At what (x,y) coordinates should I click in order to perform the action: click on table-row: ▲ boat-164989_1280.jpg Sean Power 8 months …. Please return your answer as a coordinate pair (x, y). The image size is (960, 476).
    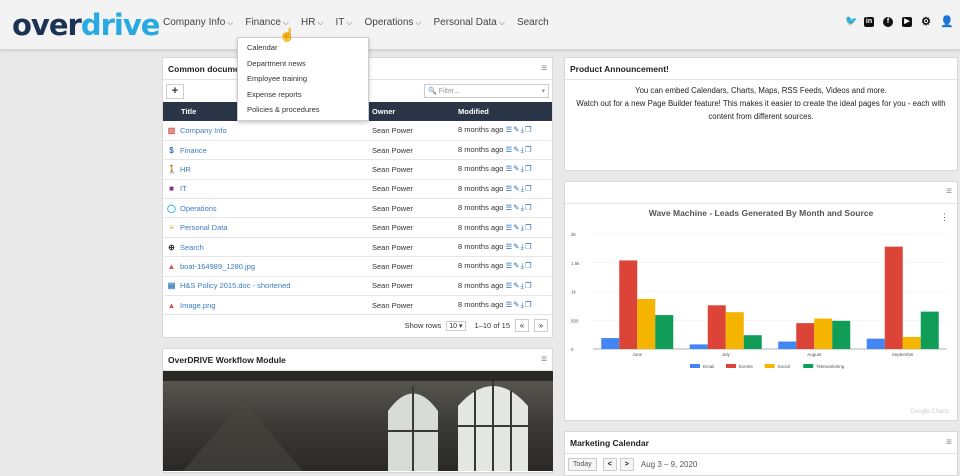
    Looking at the image, I should click on (357, 266).